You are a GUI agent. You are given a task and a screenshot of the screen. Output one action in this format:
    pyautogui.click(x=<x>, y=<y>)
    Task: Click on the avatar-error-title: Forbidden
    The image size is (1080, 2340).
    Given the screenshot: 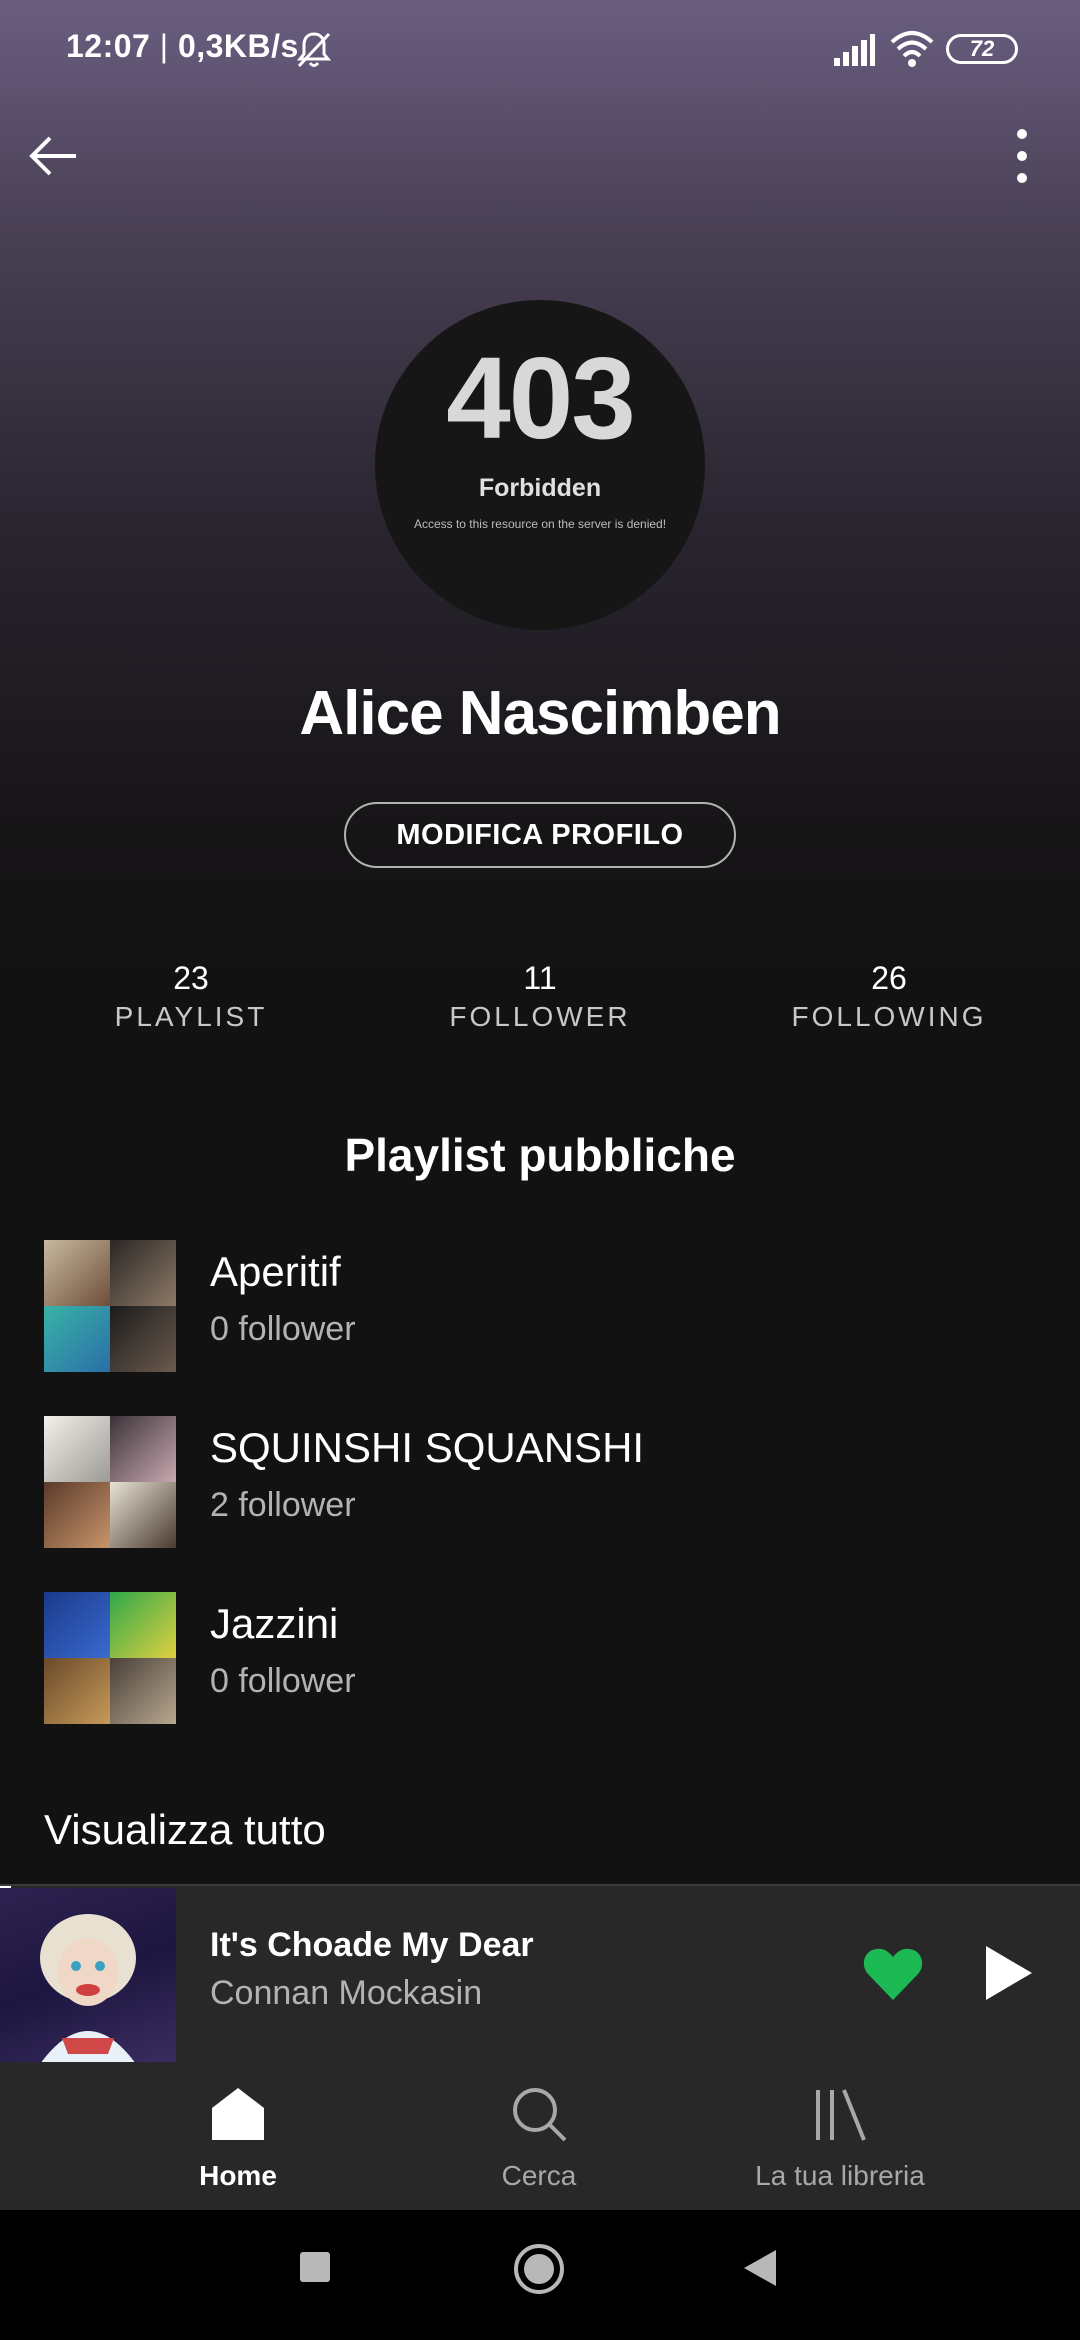 What is the action you would take?
    pyautogui.click(x=540, y=488)
    